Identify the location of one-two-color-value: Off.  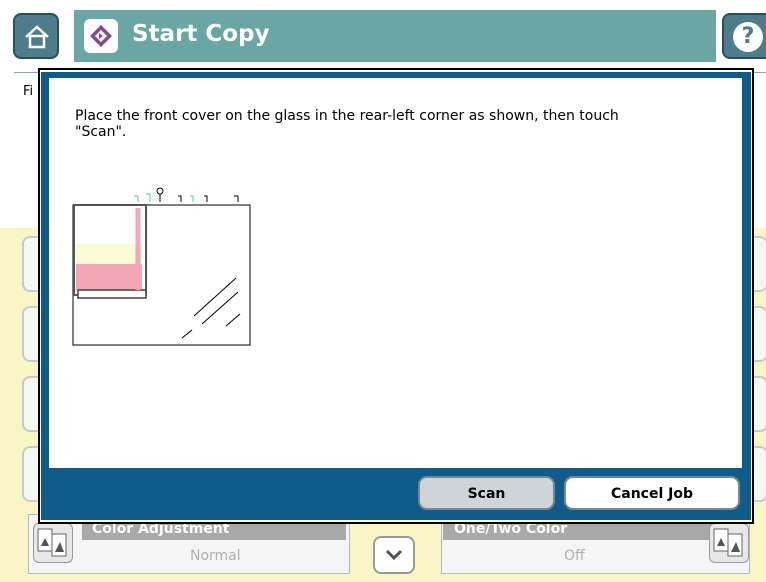
(574, 556).